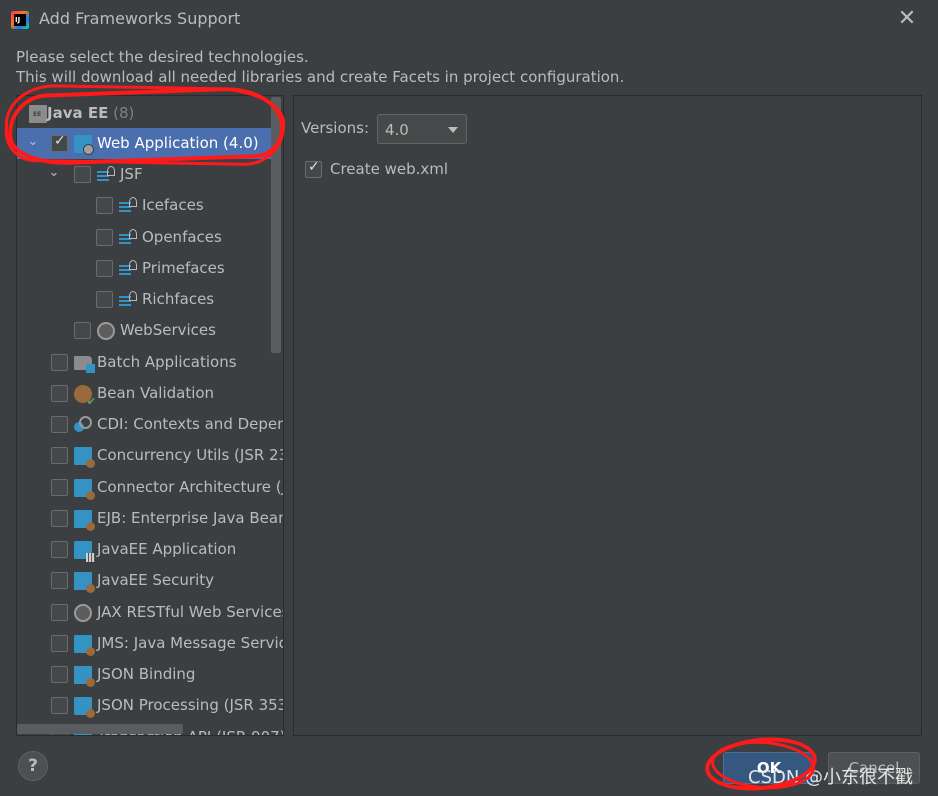 The height and width of the screenshot is (796, 938). Describe the element at coordinates (335, 128) in the screenshot. I see `versions-label: Versions:` at that location.